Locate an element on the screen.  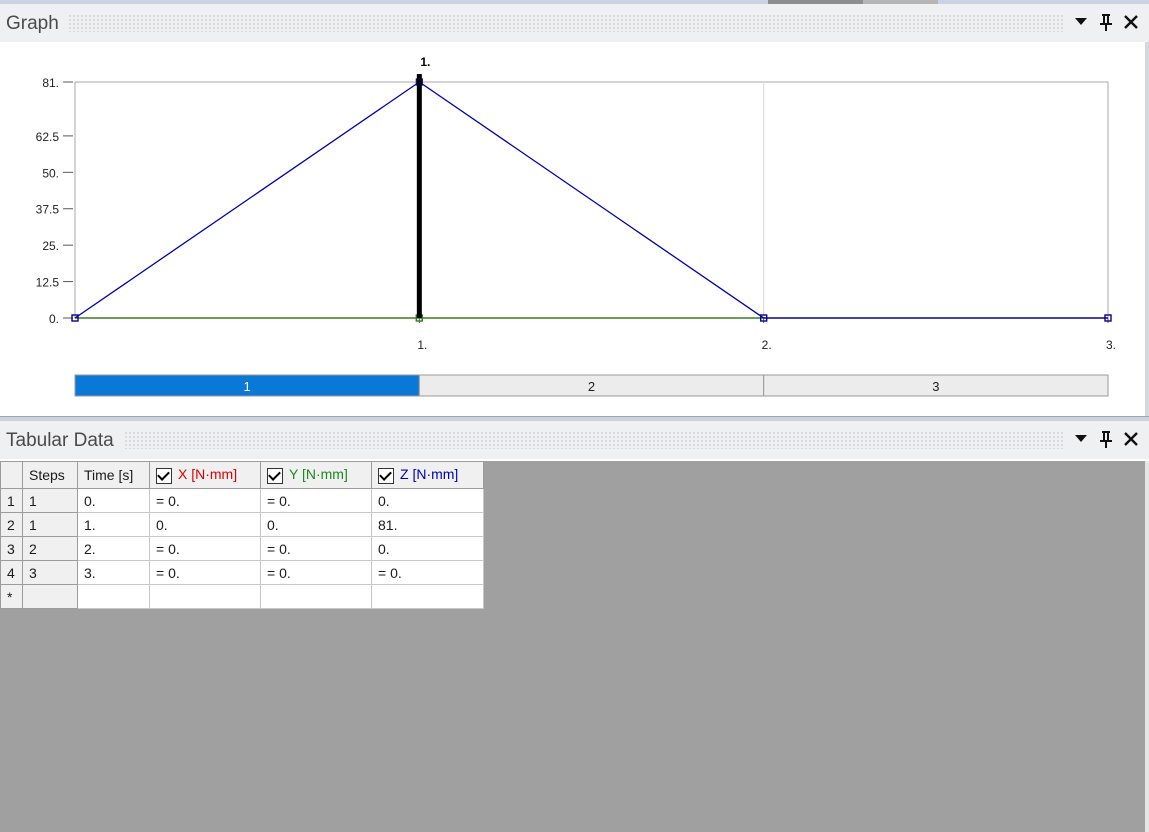
current-time-label: 1. is located at coordinates (425, 62).